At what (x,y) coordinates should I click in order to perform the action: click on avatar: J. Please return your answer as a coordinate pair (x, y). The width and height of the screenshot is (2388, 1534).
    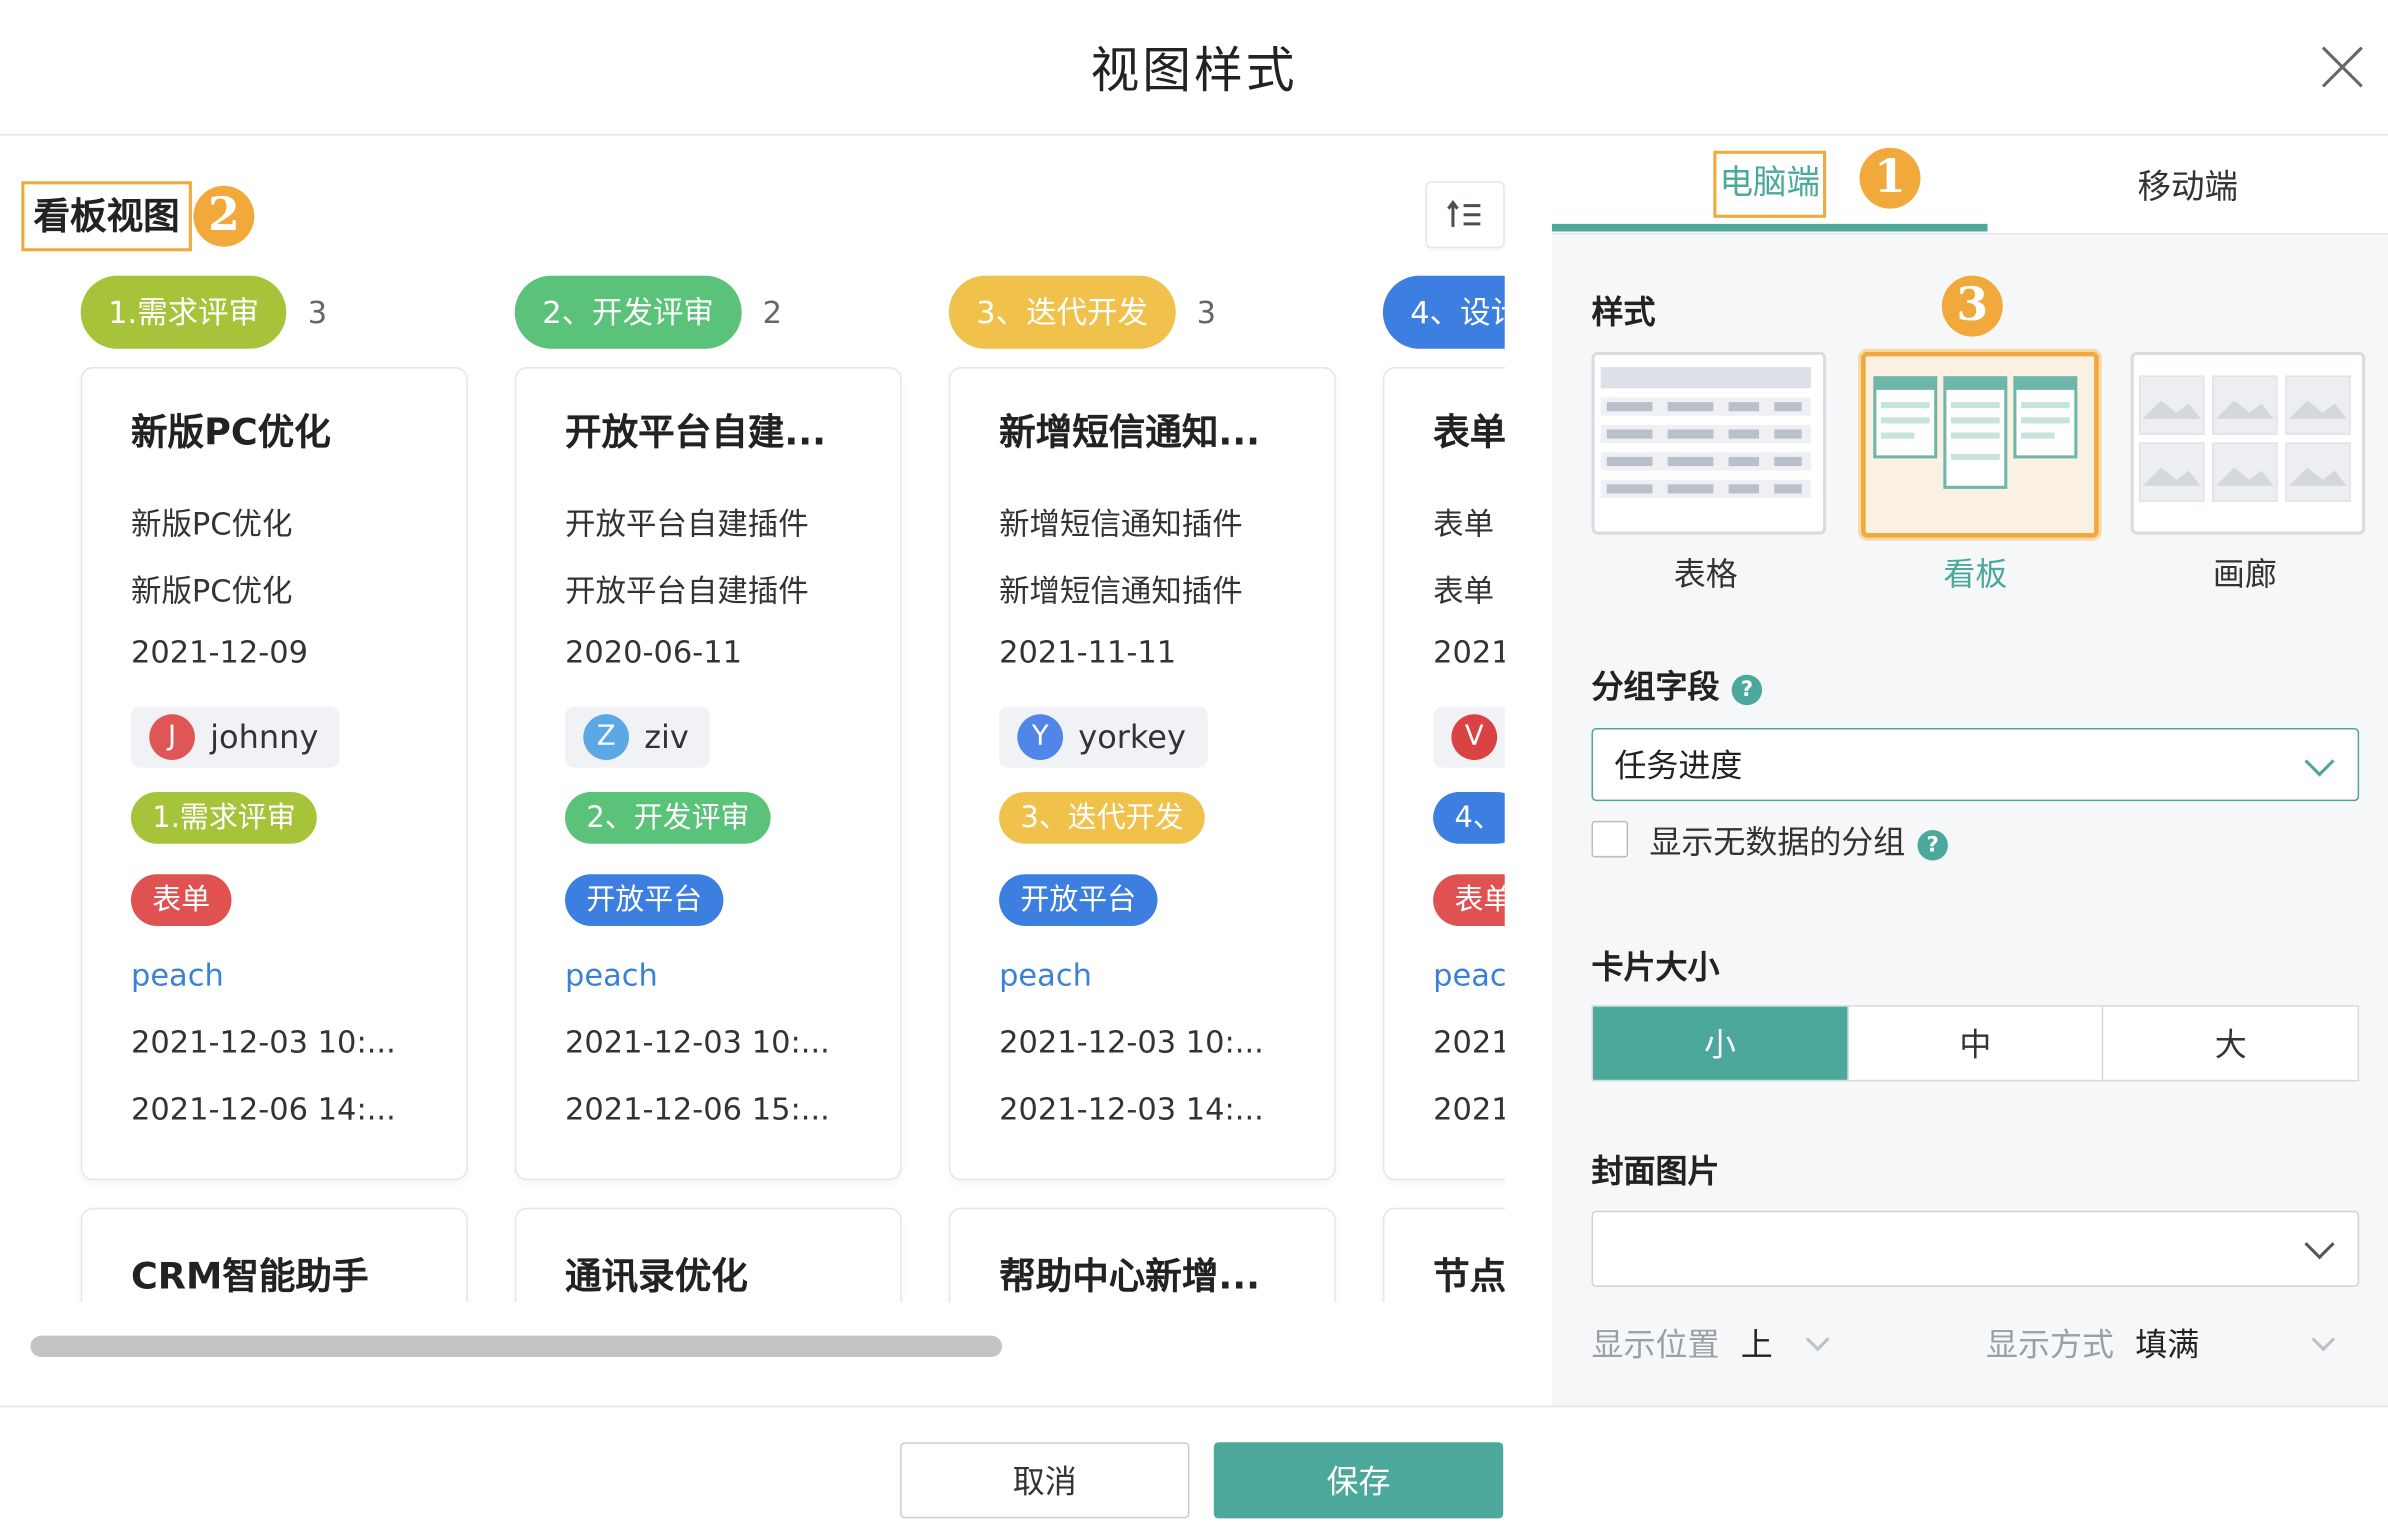
    Looking at the image, I should click on (172, 737).